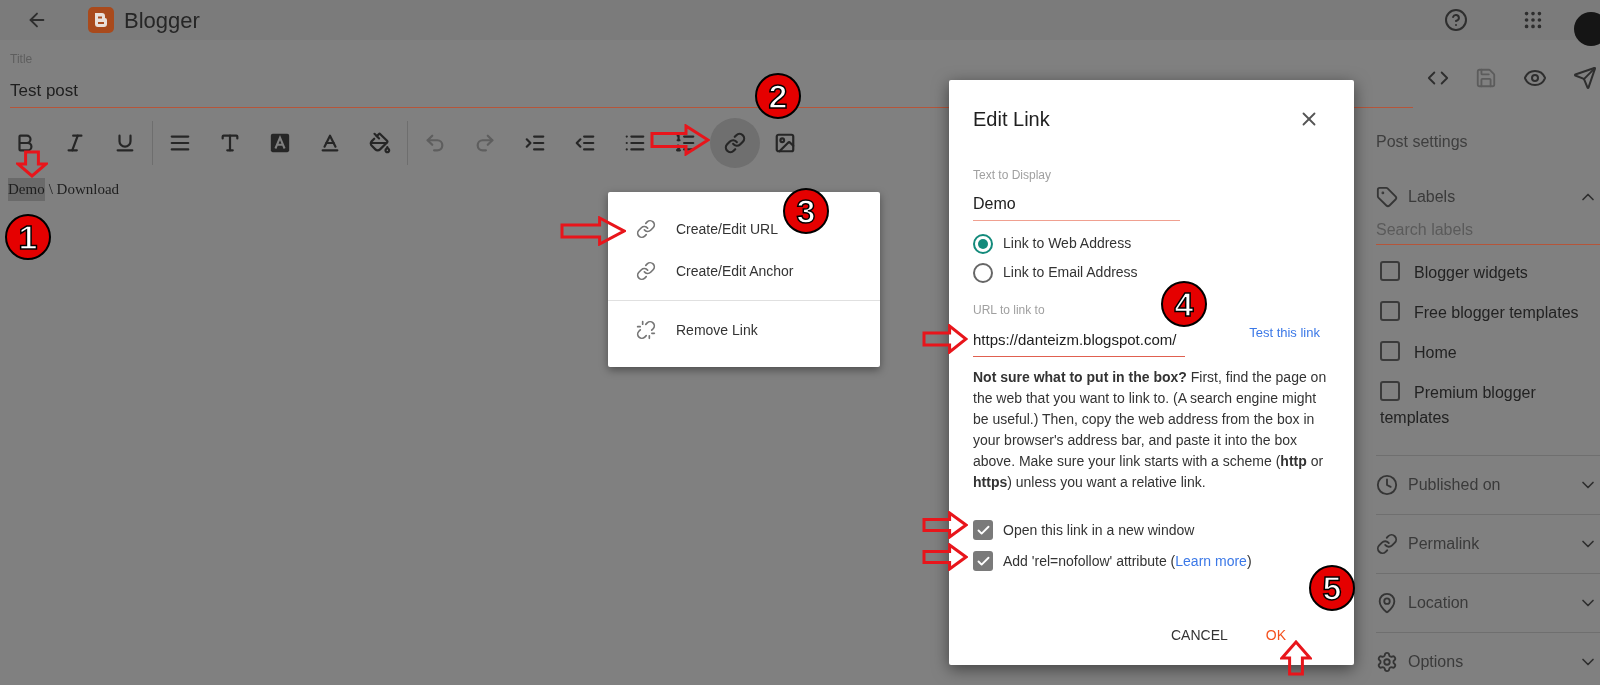 This screenshot has height=685, width=1600. I want to click on menu-item: Remove Link, so click(697, 330).